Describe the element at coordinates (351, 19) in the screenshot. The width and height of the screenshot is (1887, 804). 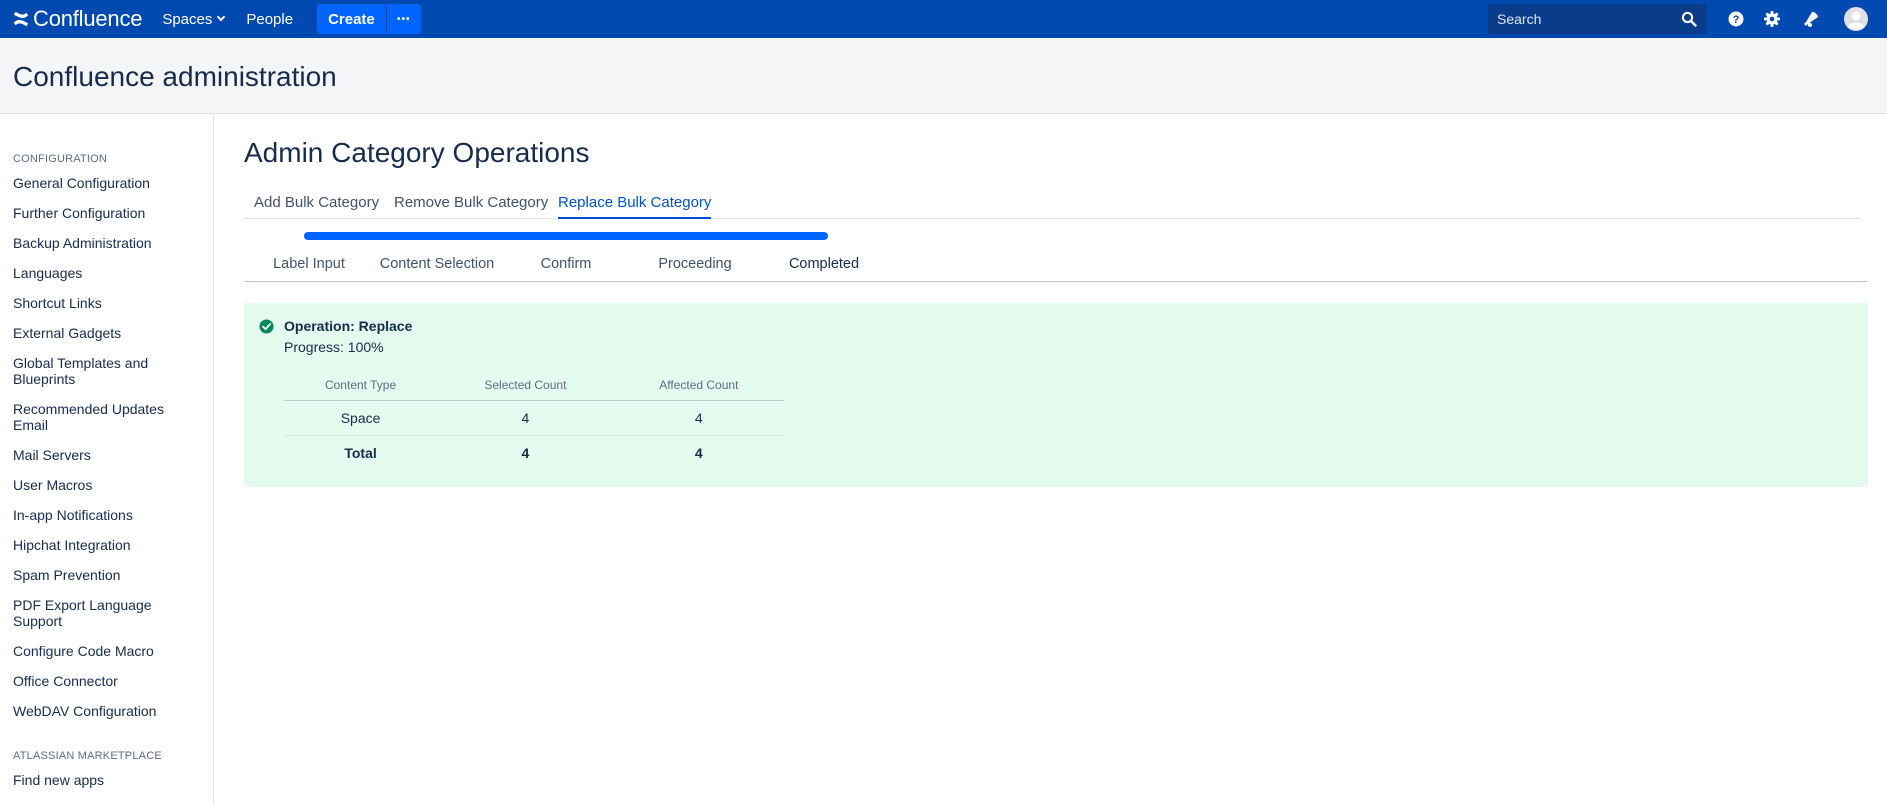
I see `create-button: Create` at that location.